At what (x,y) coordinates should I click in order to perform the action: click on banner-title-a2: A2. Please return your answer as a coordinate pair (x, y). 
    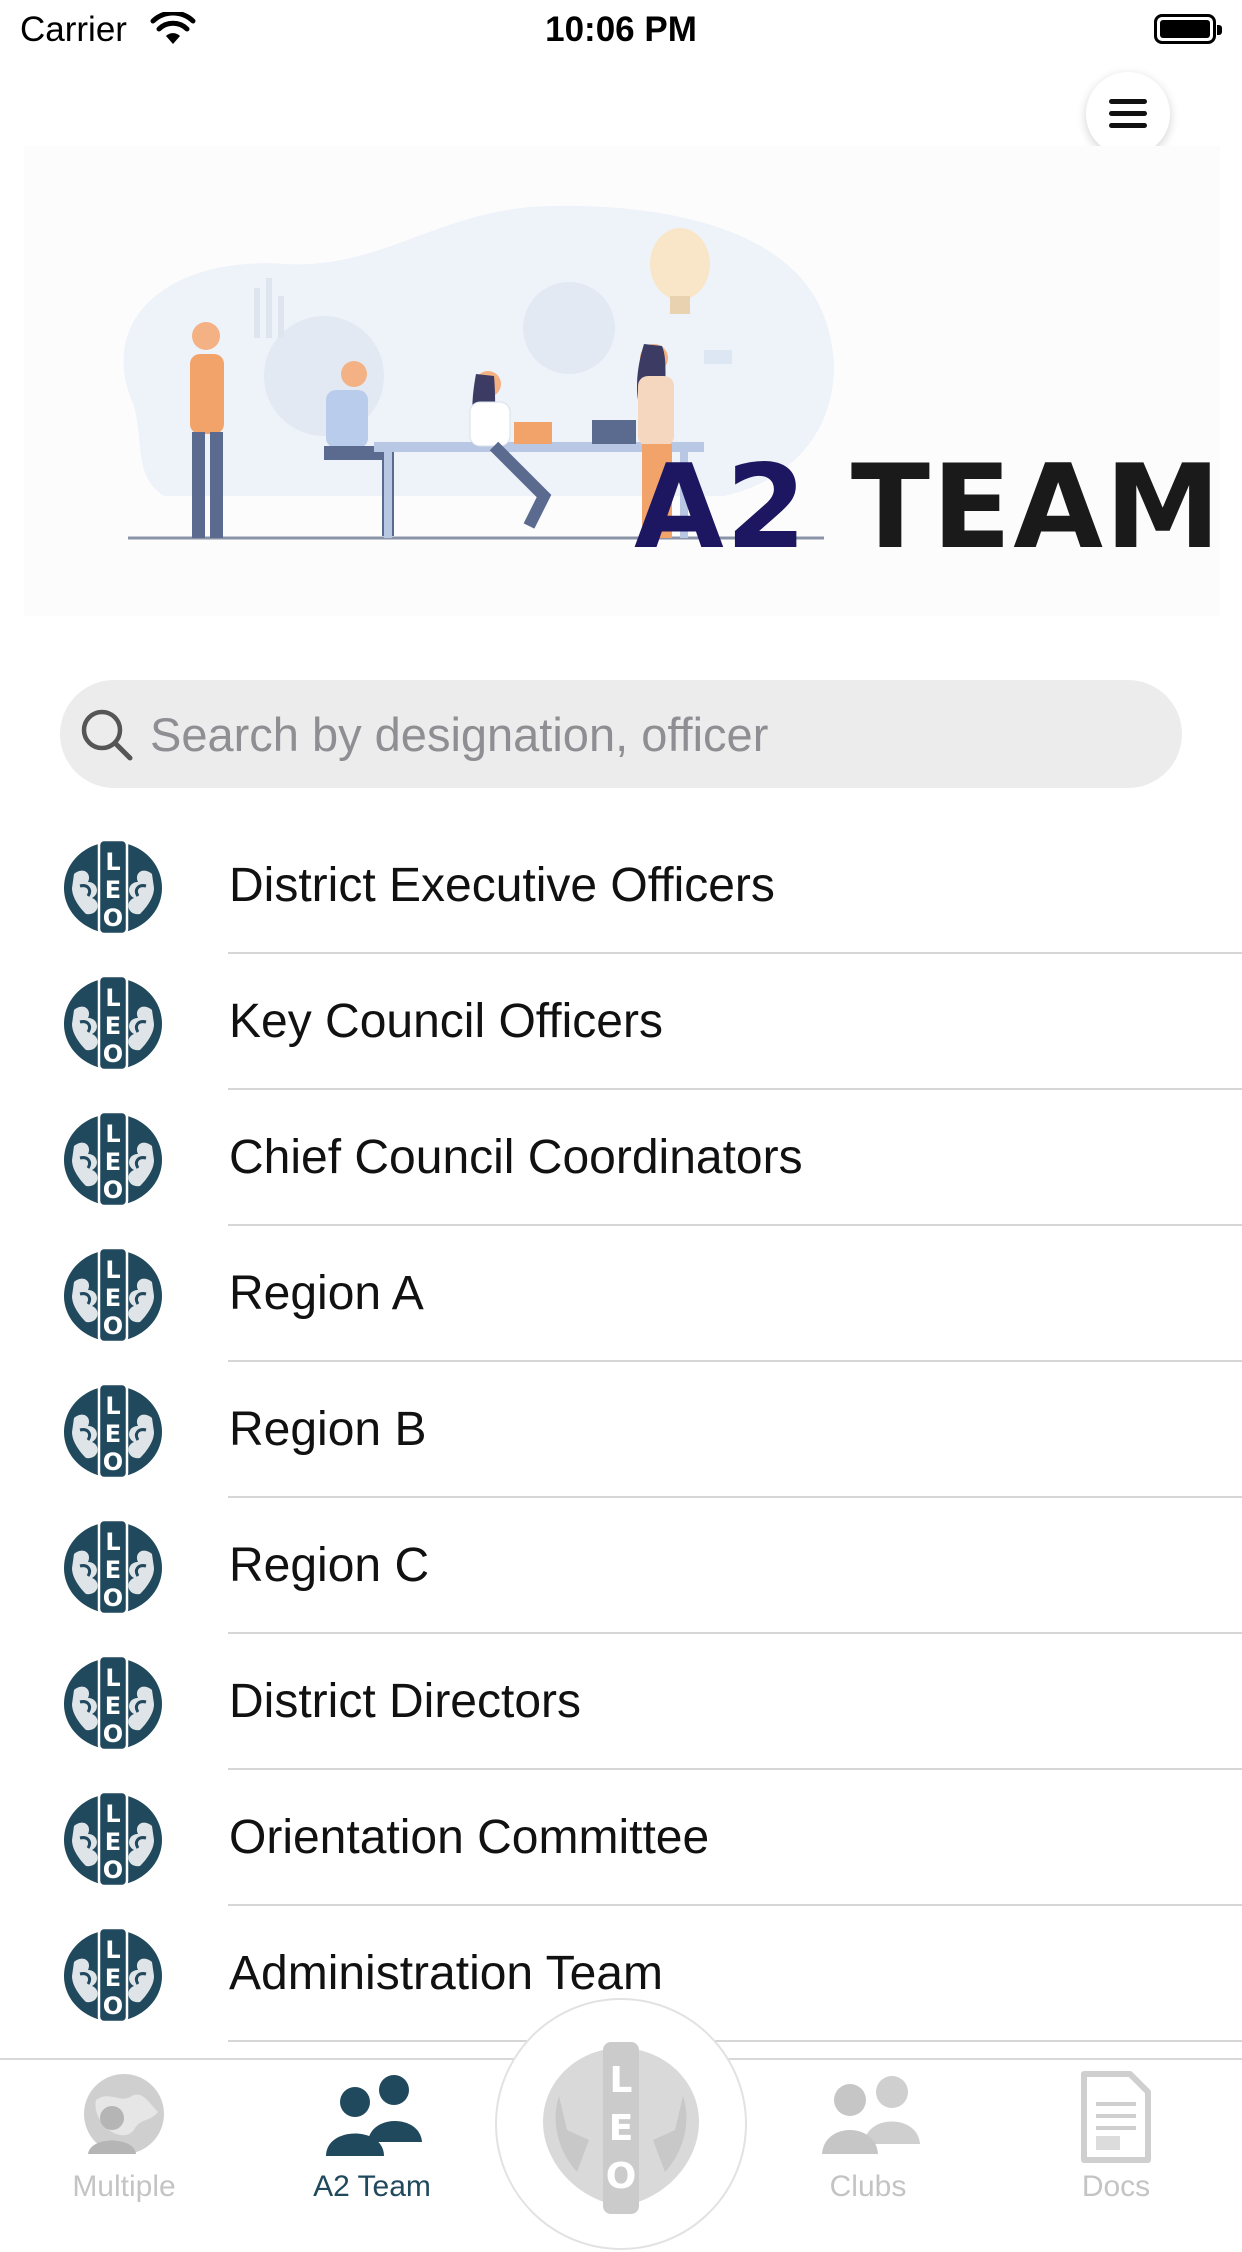
    Looking at the image, I should click on (721, 507).